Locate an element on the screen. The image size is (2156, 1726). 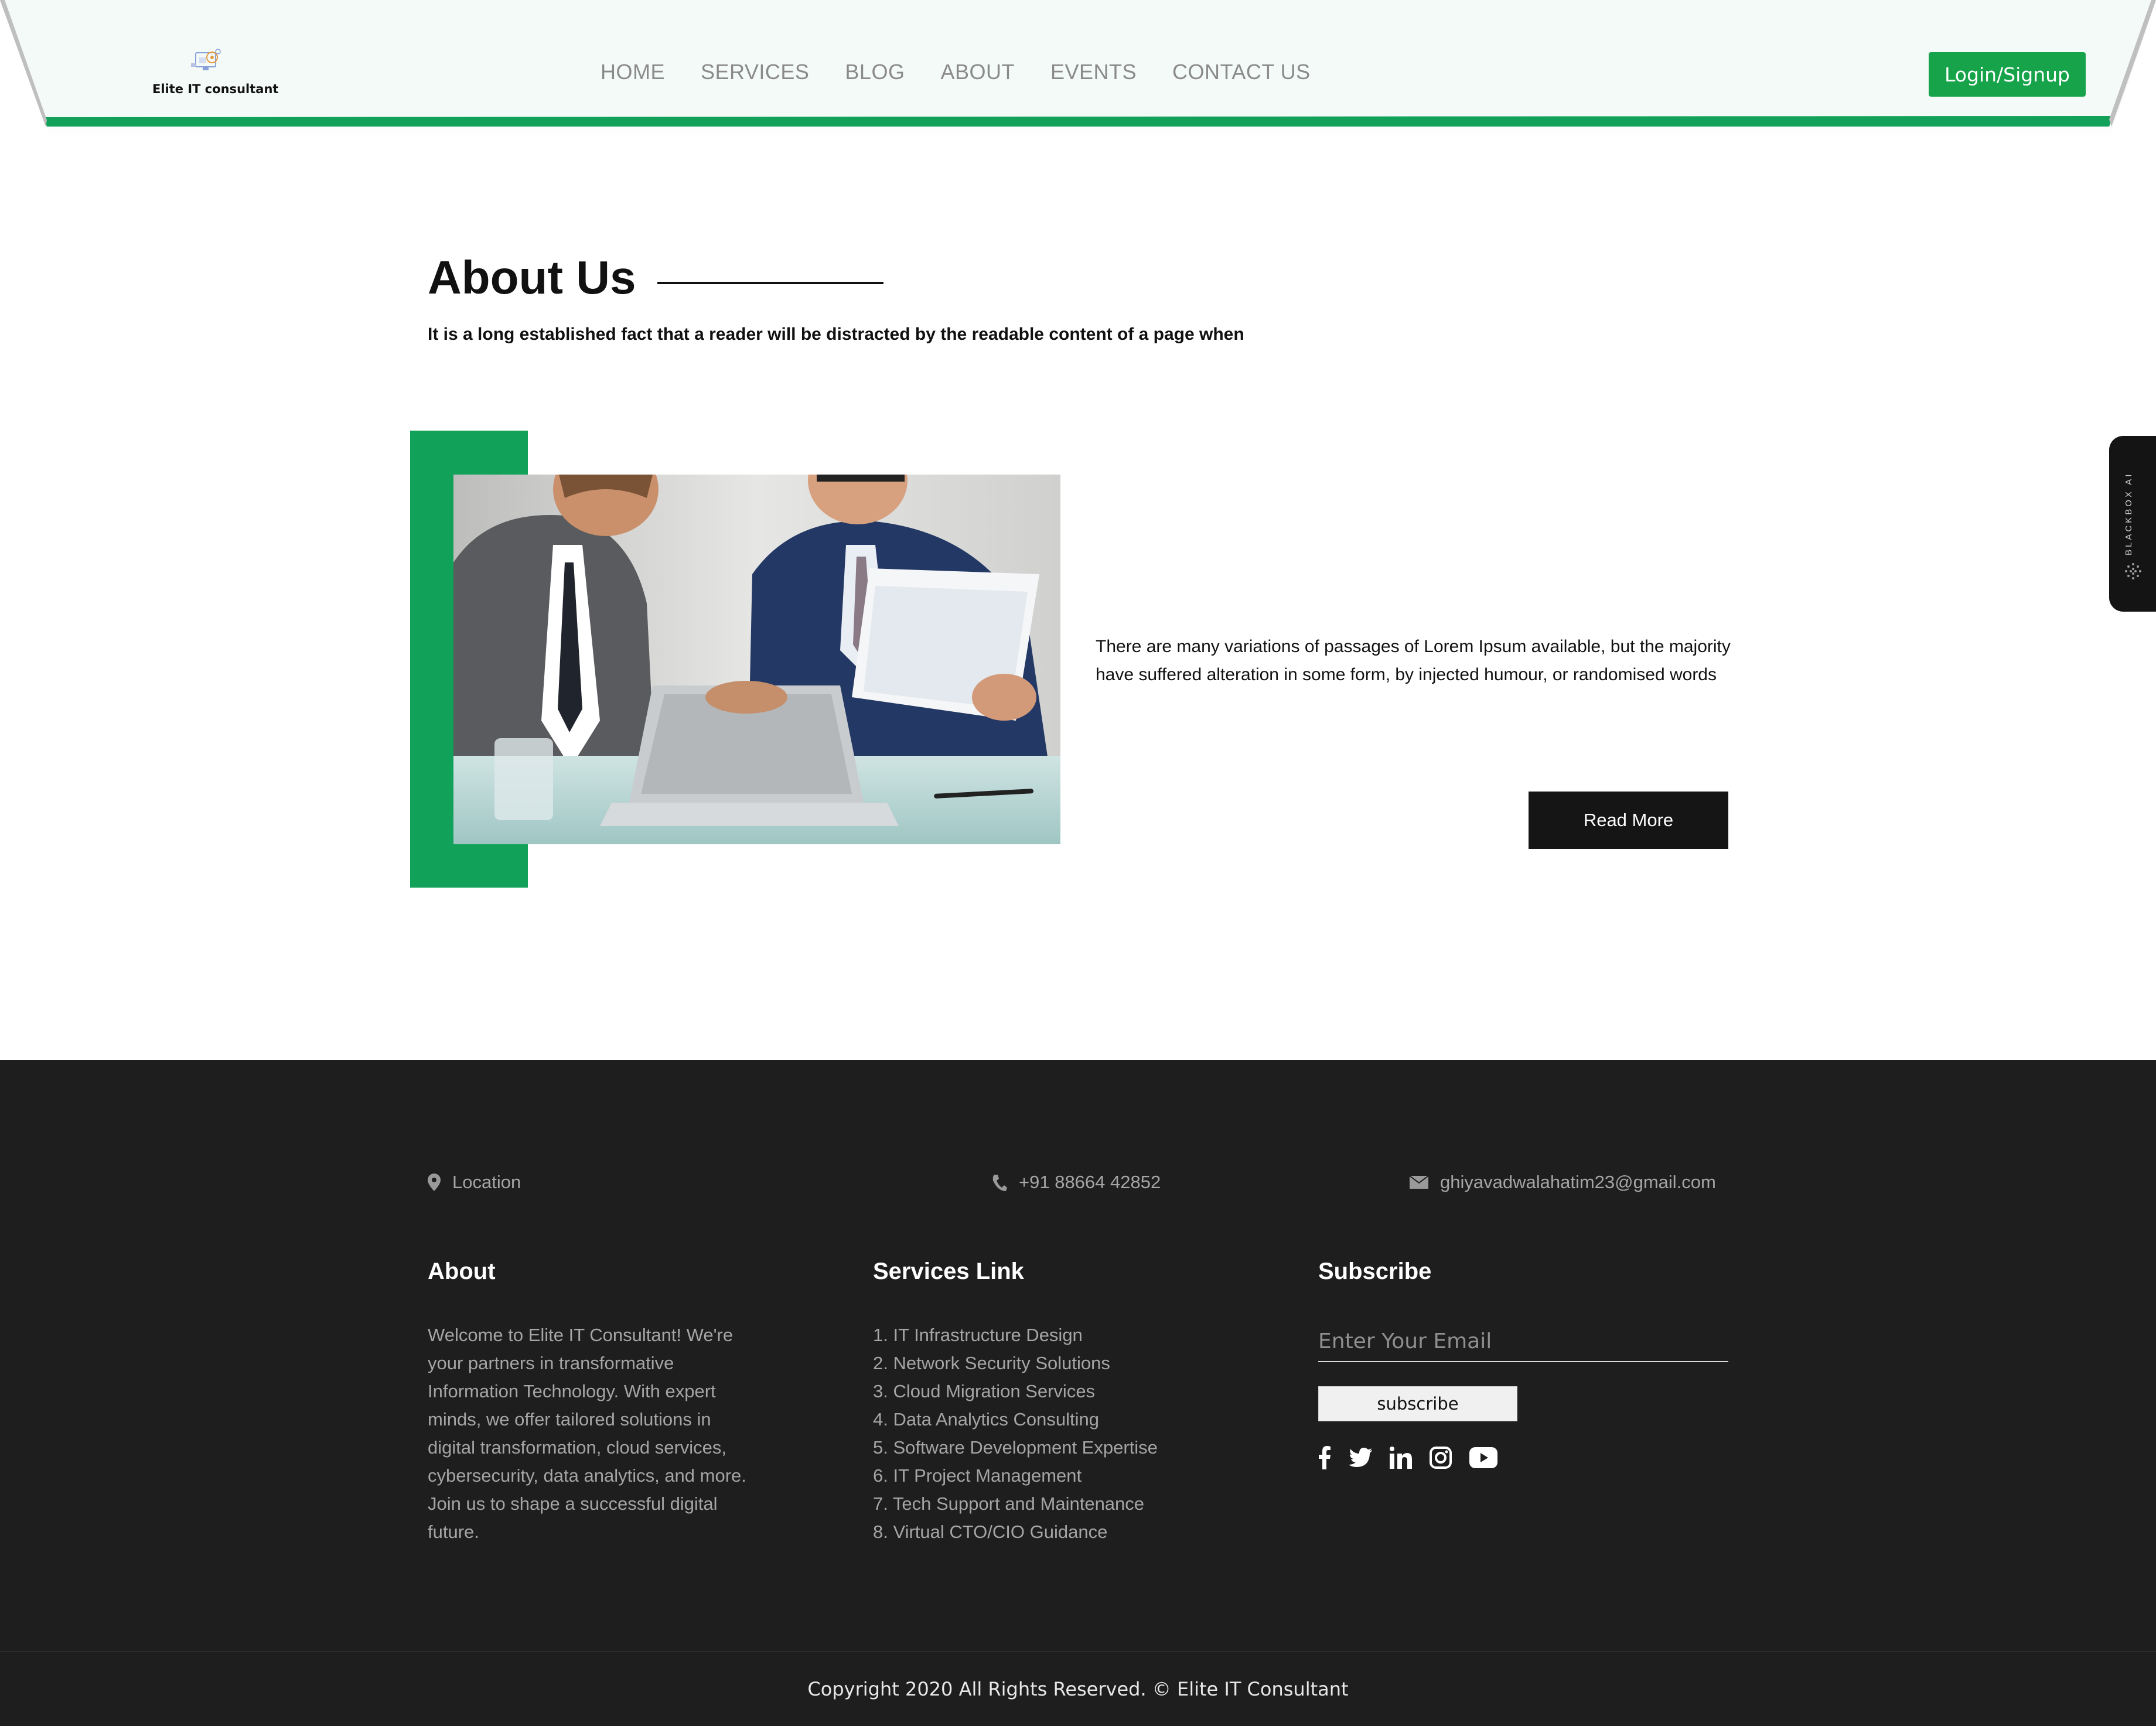
about-image is located at coordinates (756, 659).